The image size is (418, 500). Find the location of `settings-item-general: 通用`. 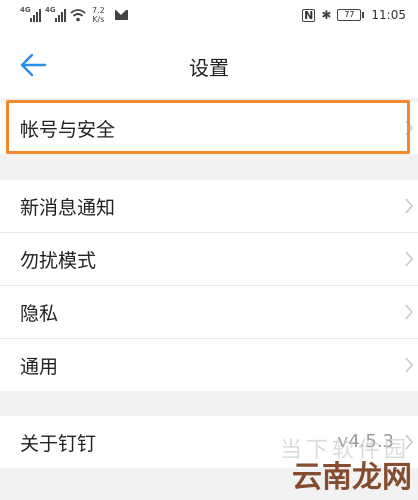

settings-item-general: 通用 is located at coordinates (209, 365).